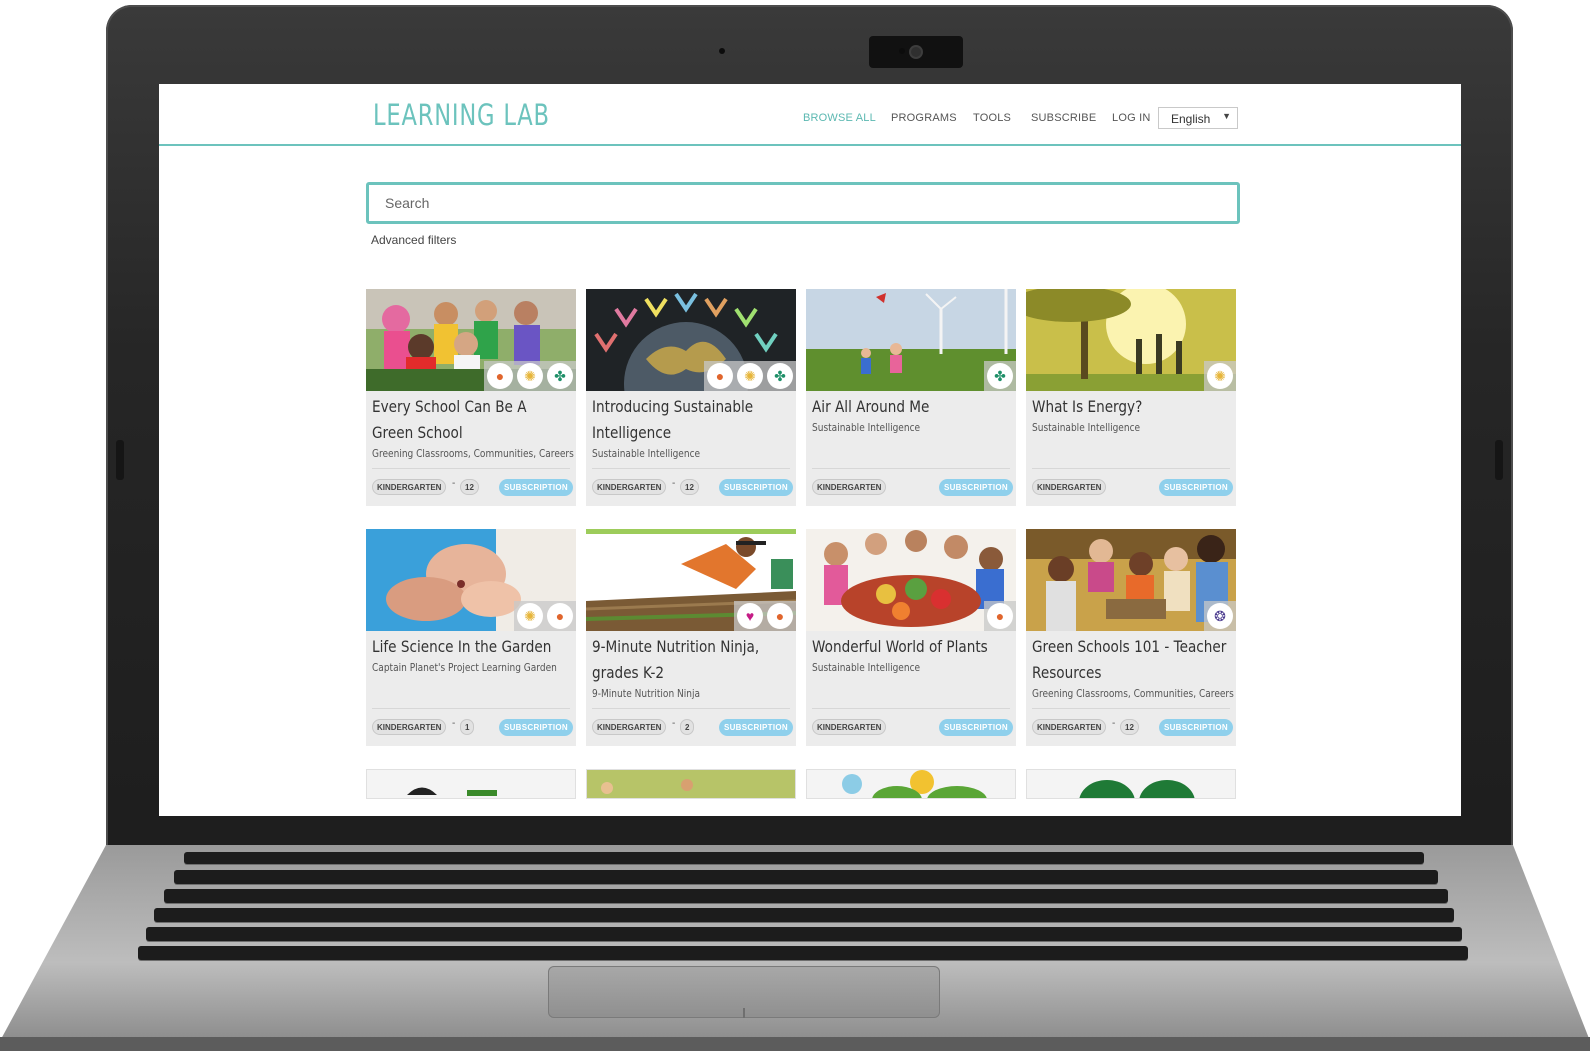 The width and height of the screenshot is (1590, 1051). Describe the element at coordinates (1063, 118) in the screenshot. I see `nav-subscribe: SUBSCRIBE` at that location.